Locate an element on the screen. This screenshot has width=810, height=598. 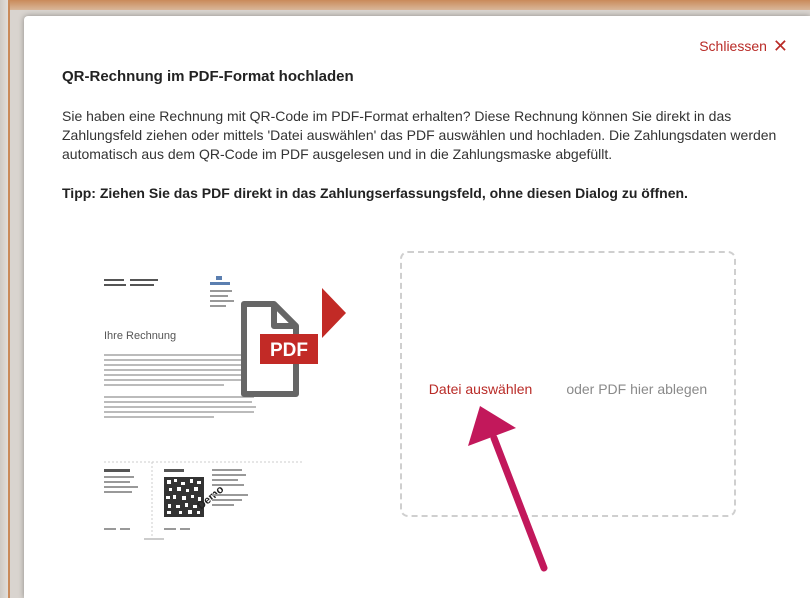
close-label: Schliessen is located at coordinates (733, 46).